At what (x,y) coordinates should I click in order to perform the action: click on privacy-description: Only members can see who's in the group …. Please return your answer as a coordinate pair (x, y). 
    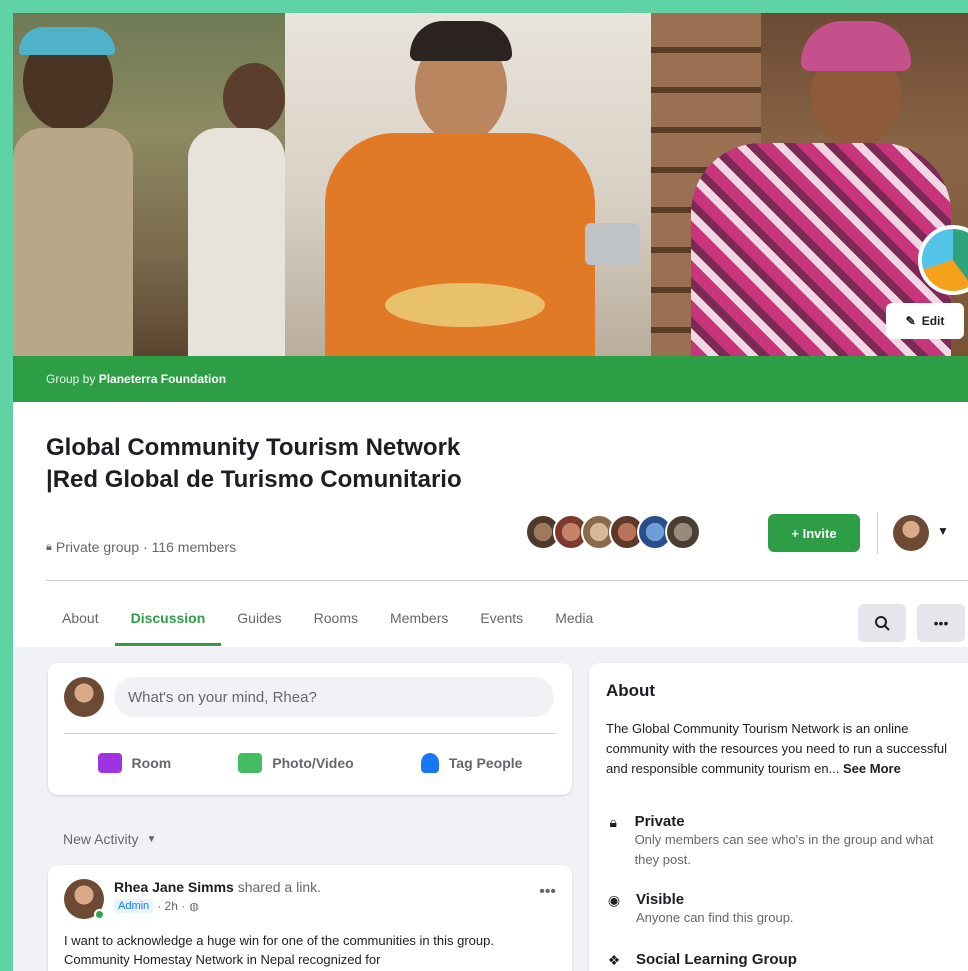
    Looking at the image, I should click on (784, 849).